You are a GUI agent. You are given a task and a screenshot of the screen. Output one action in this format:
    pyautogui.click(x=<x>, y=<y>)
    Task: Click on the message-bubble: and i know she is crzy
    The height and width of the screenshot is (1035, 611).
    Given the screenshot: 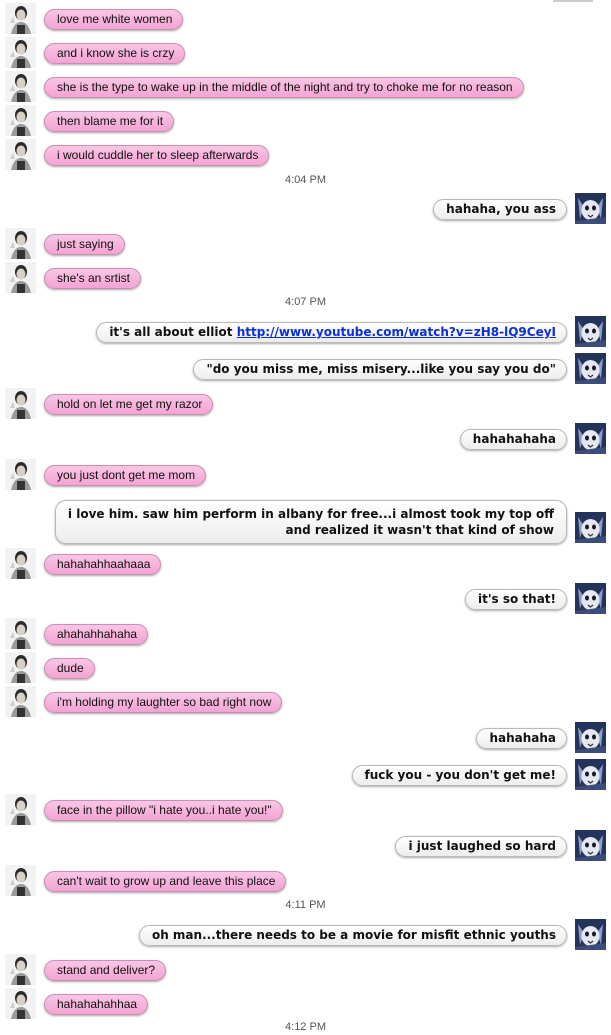 What is the action you would take?
    pyautogui.click(x=115, y=53)
    